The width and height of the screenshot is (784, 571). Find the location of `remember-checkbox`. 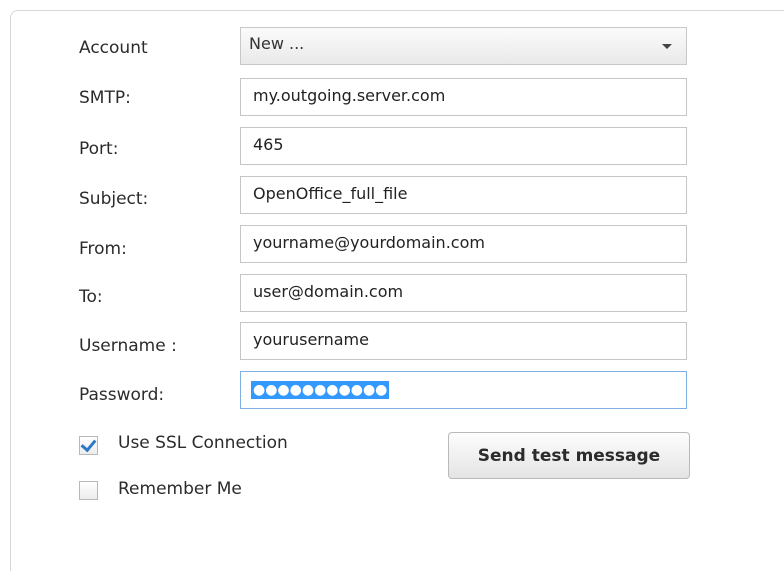

remember-checkbox is located at coordinates (88, 490).